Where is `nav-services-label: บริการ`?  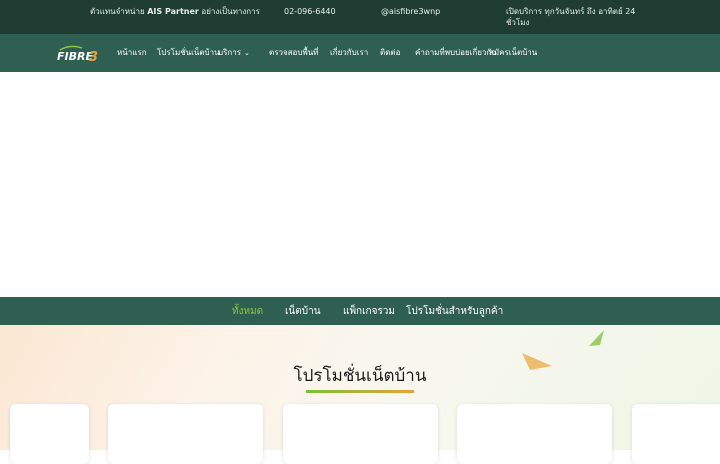 nav-services-label: บริการ is located at coordinates (230, 52).